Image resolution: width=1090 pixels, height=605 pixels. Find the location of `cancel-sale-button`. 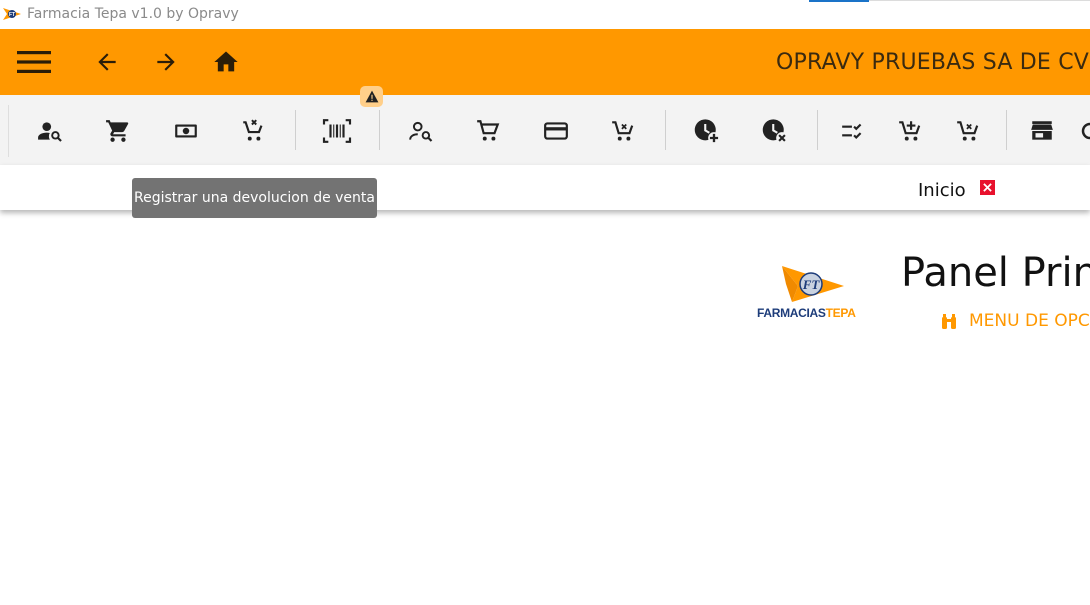

cancel-sale-button is located at coordinates (253, 131).